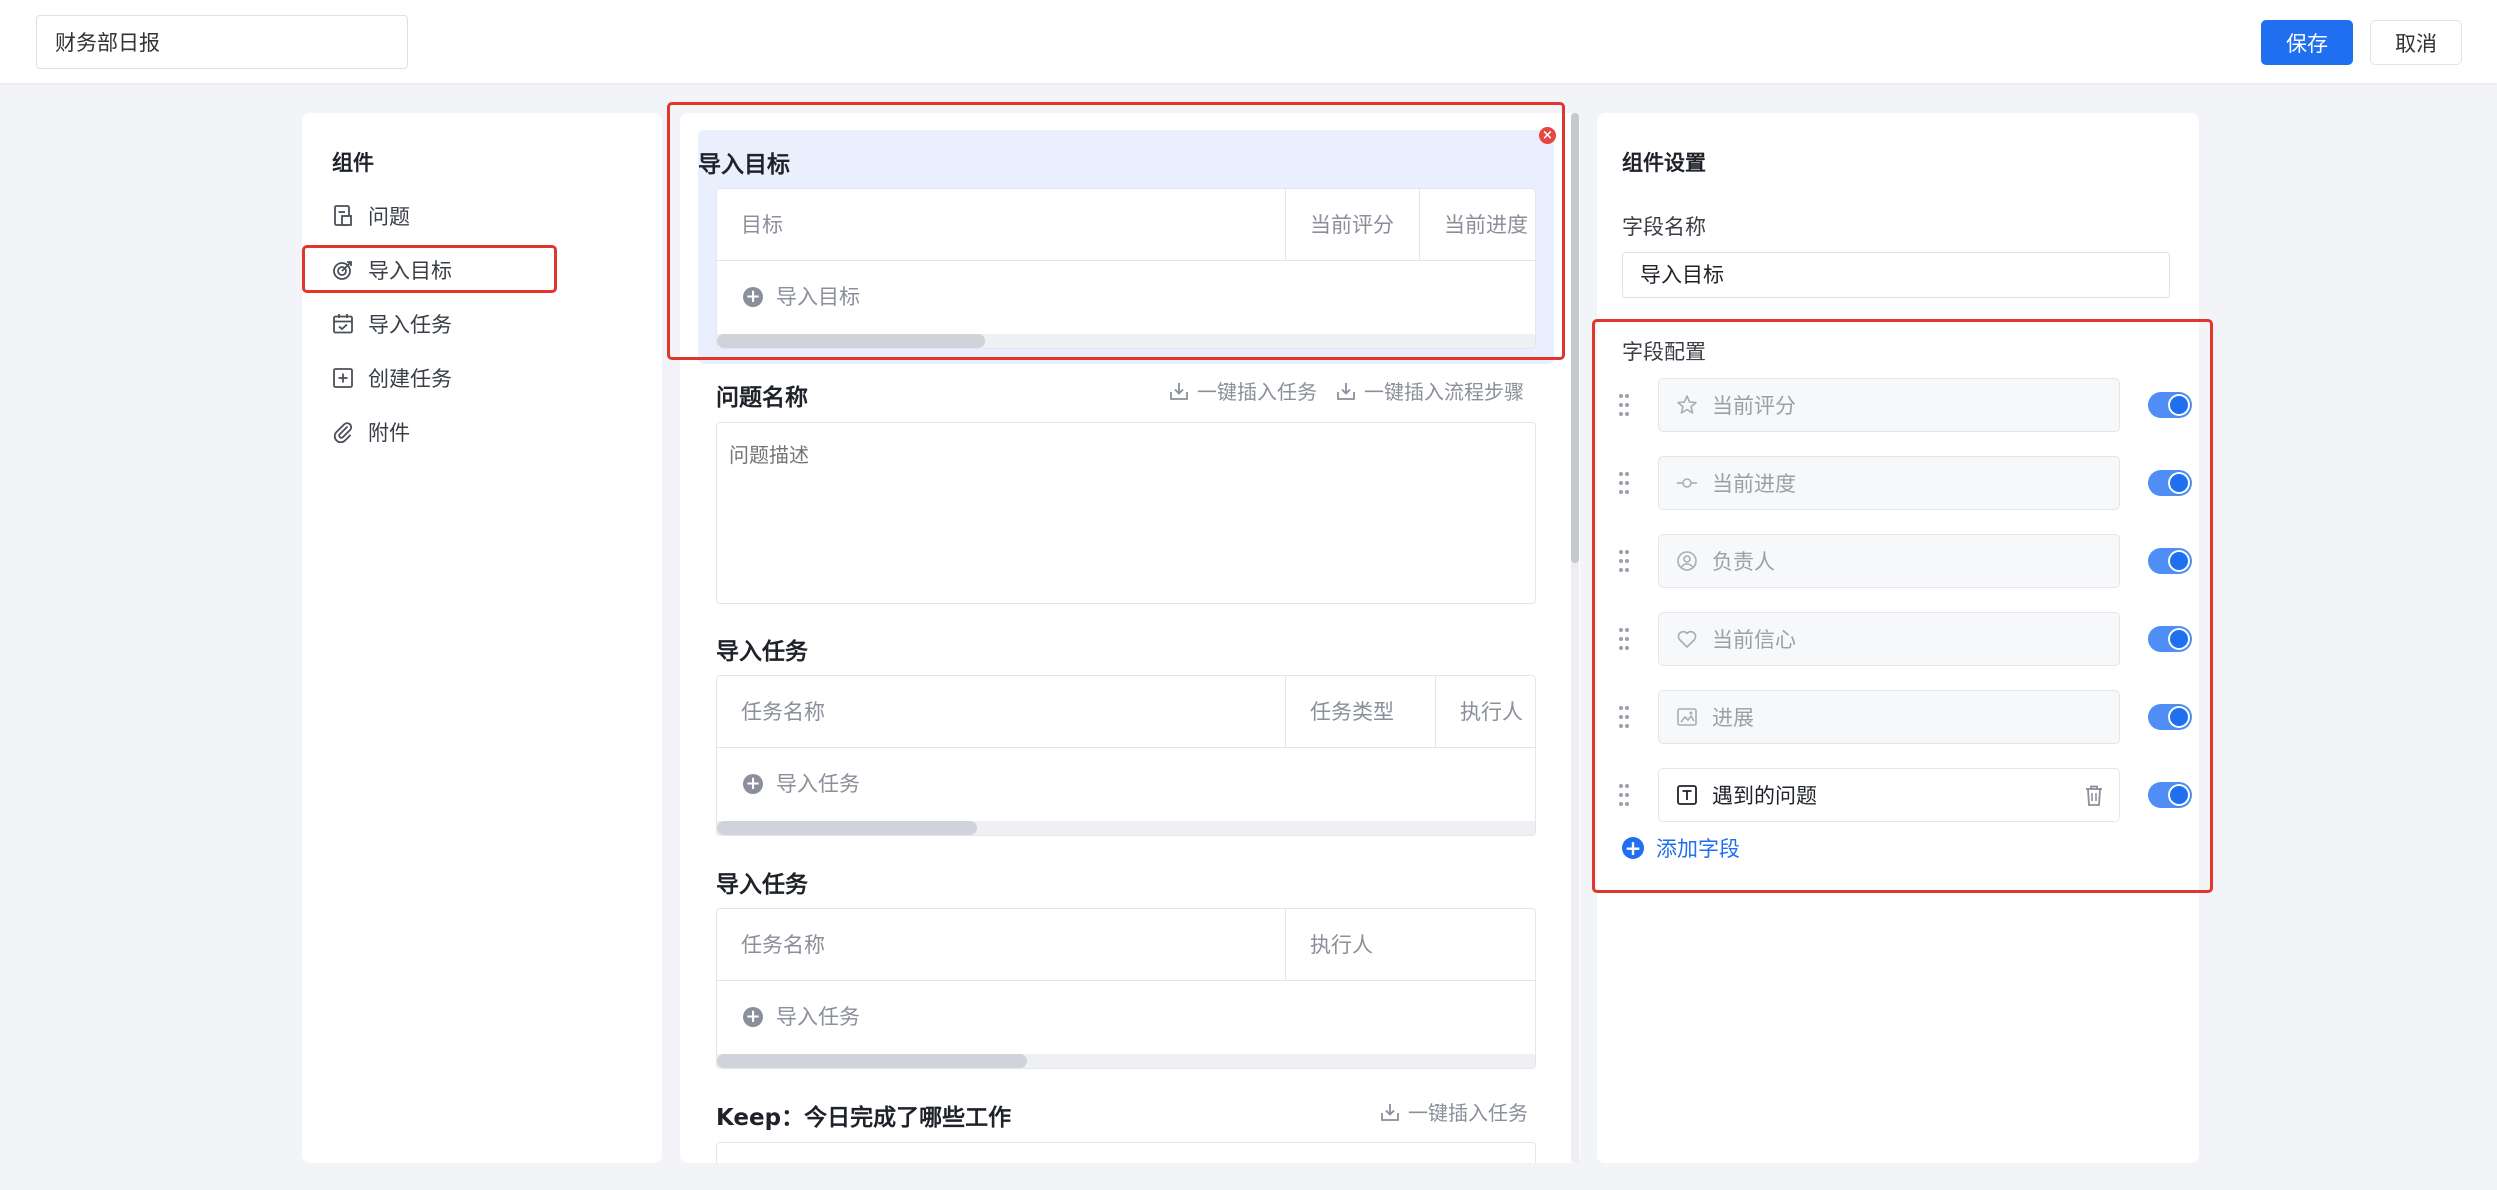 The height and width of the screenshot is (1190, 2497). Describe the element at coordinates (1126, 1061) in the screenshot. I see `task-table-2-scrollbar` at that location.